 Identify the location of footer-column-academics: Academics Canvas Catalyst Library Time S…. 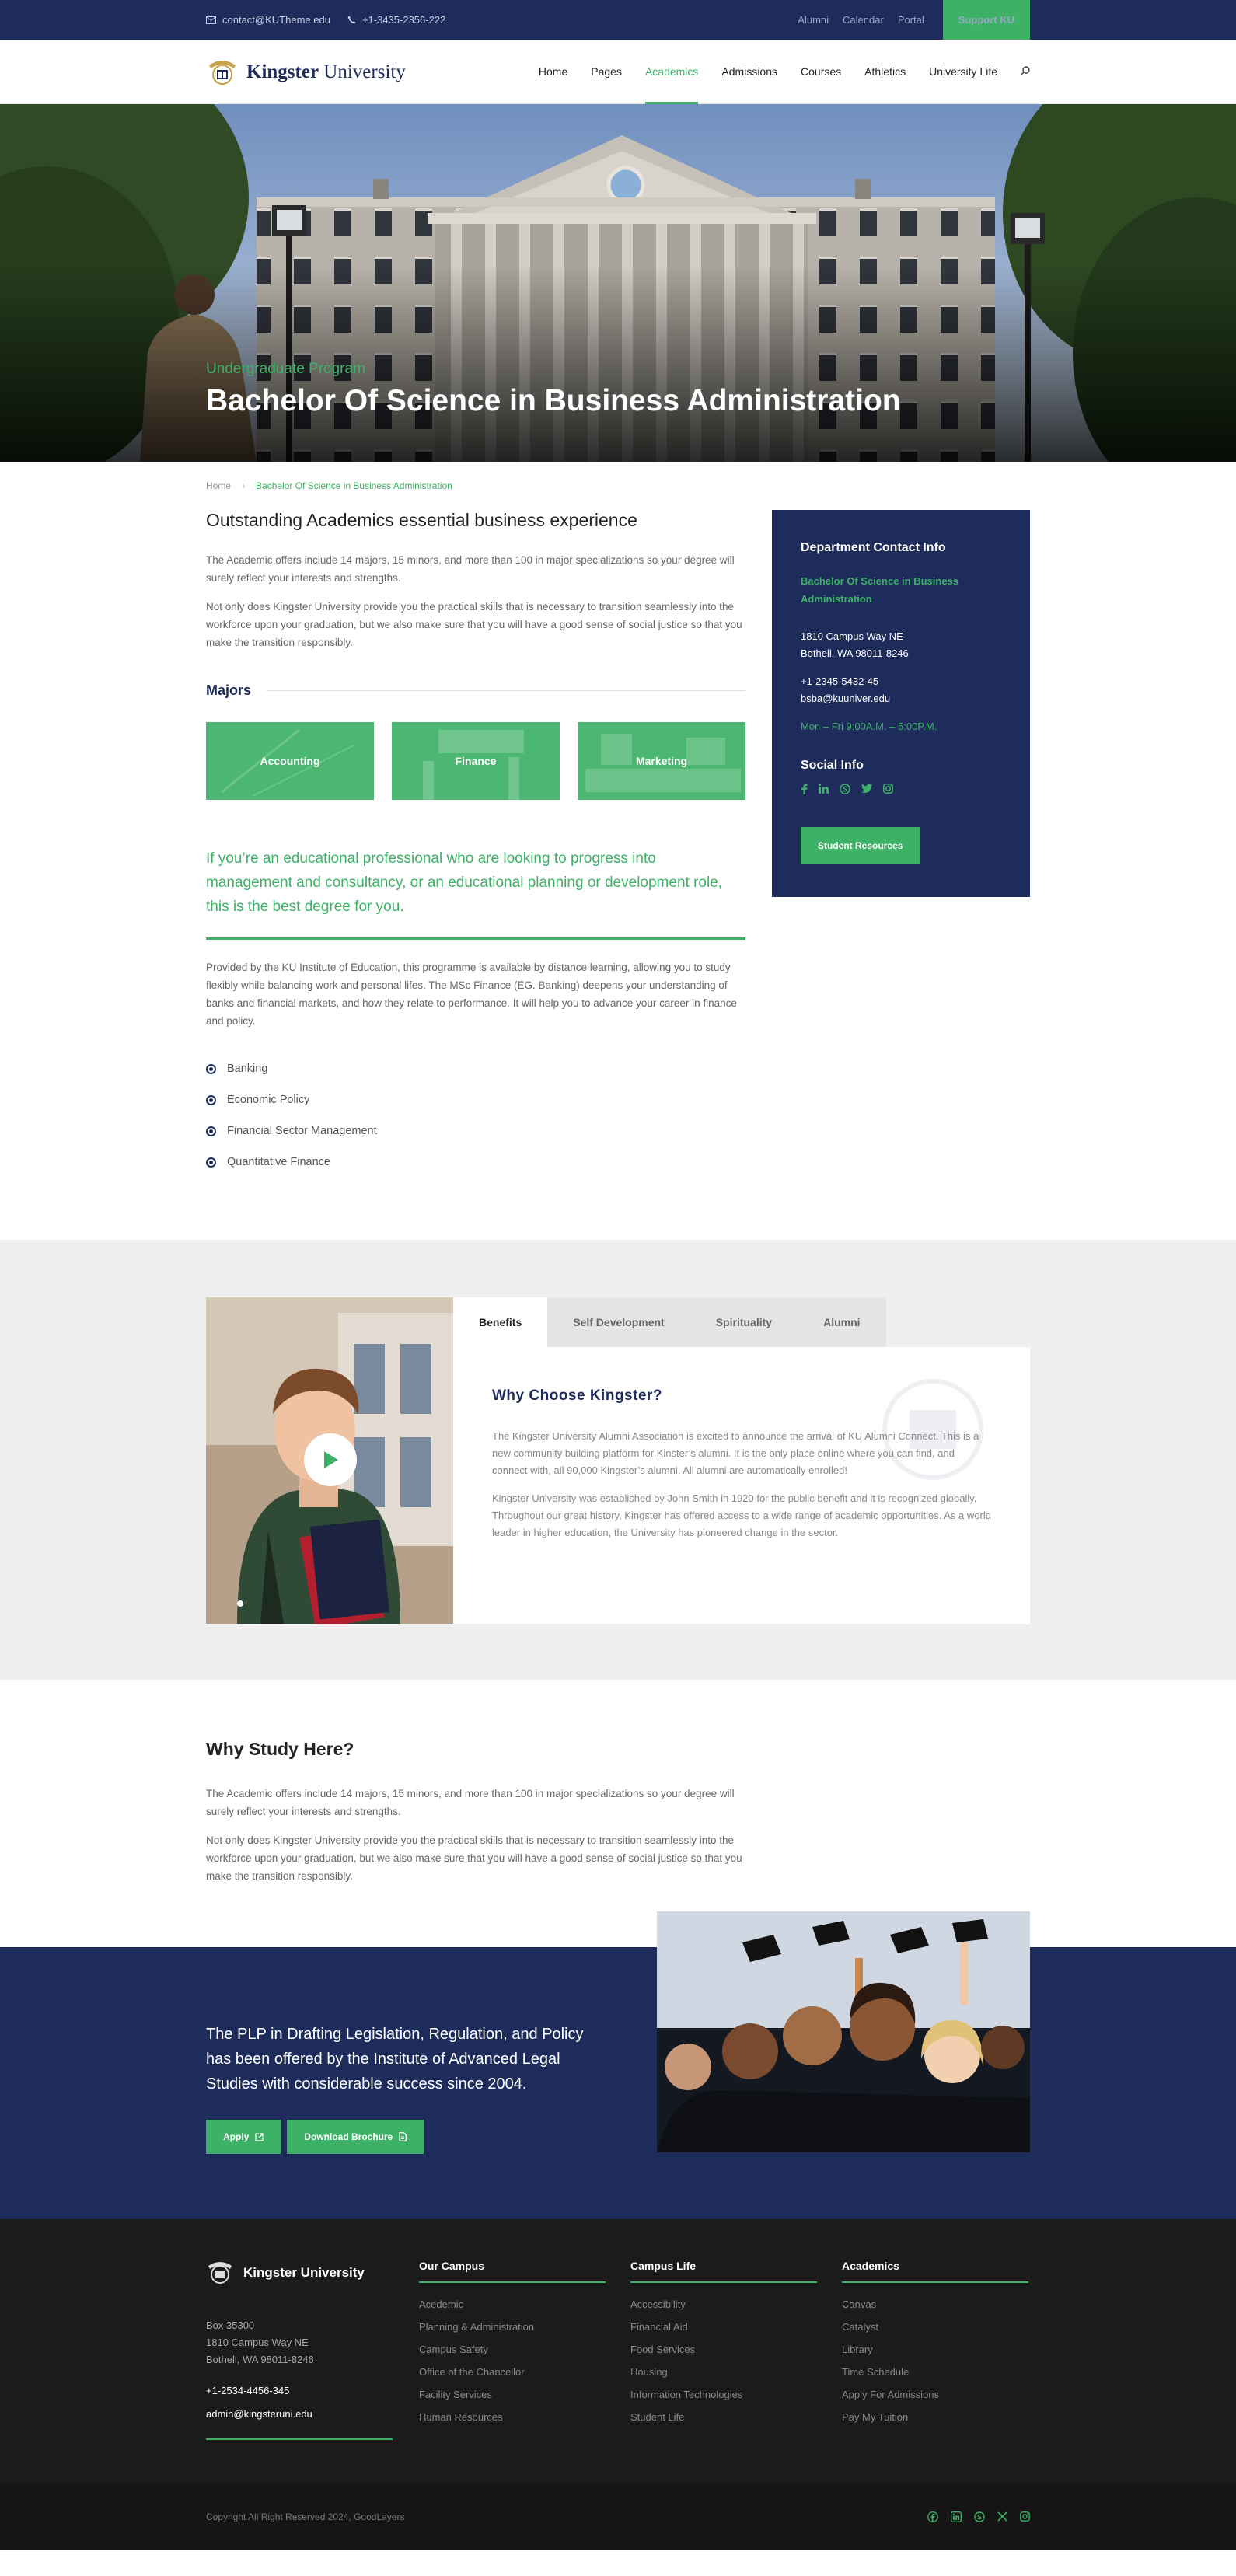
(935, 2350).